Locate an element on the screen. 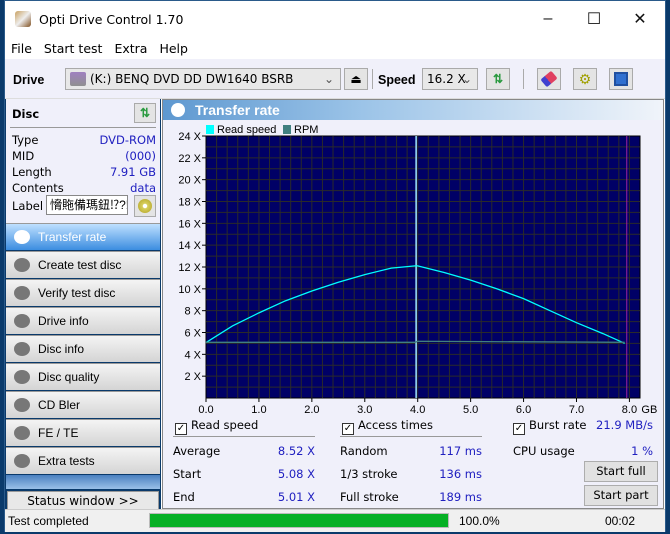 Image resolution: width=670 pixels, height=534 pixels. x-tick-label: 6.0 is located at coordinates (523, 410).